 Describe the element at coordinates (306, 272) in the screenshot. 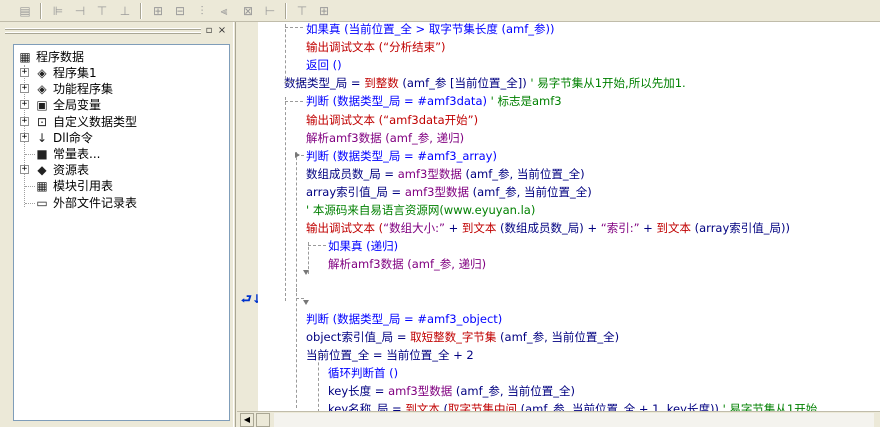

I see `flow-arrow-icon` at that location.